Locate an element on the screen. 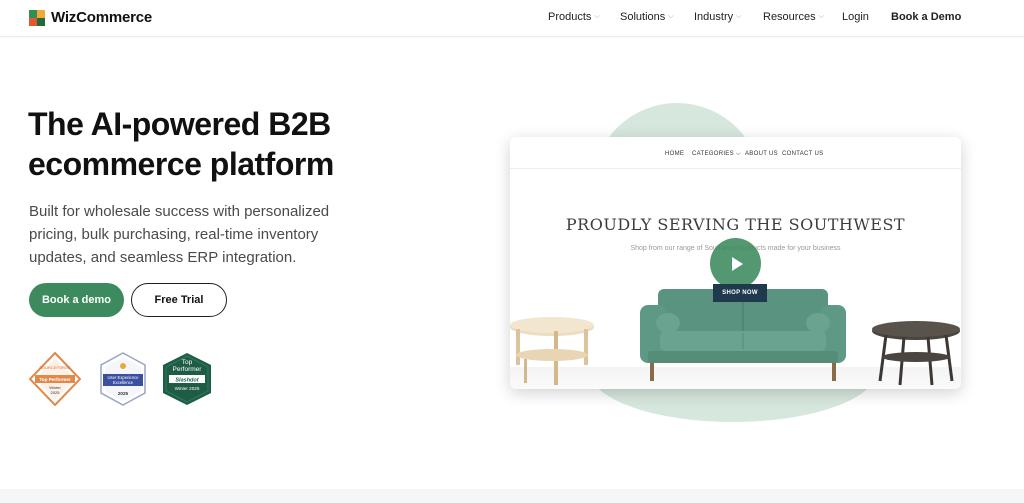 The image size is (1024, 503). nav-resources: Resources ⌵ is located at coordinates (793, 17).